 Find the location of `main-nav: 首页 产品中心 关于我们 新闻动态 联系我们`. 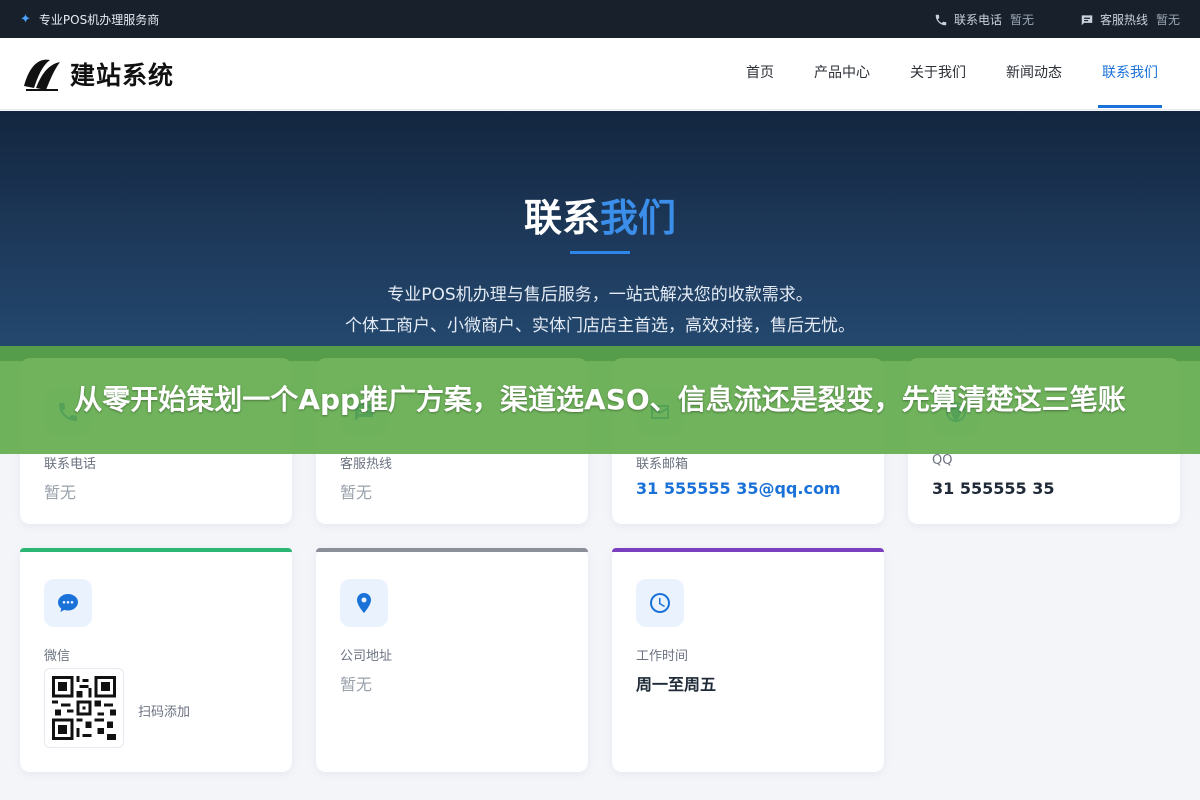

main-nav: 首页 产品中心 关于我们 新闻动态 联系我们 is located at coordinates (952, 74).